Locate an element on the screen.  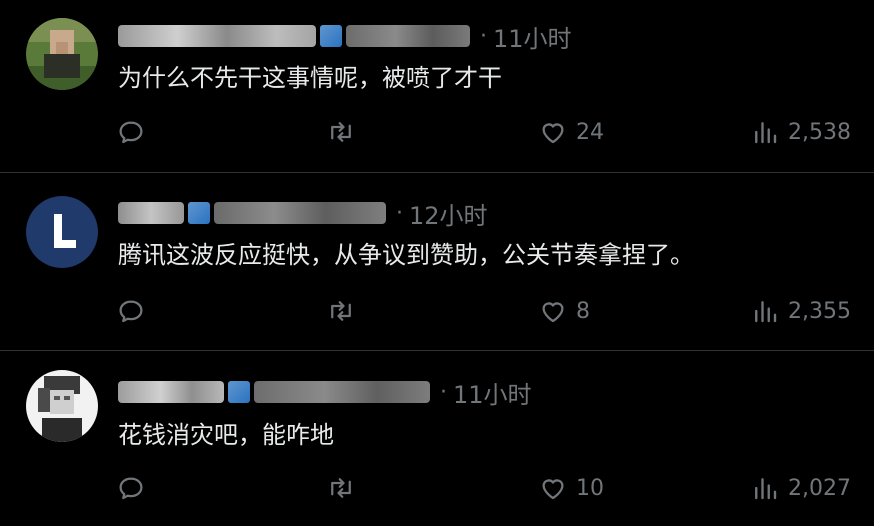
like-button: 8 is located at coordinates (564, 311).